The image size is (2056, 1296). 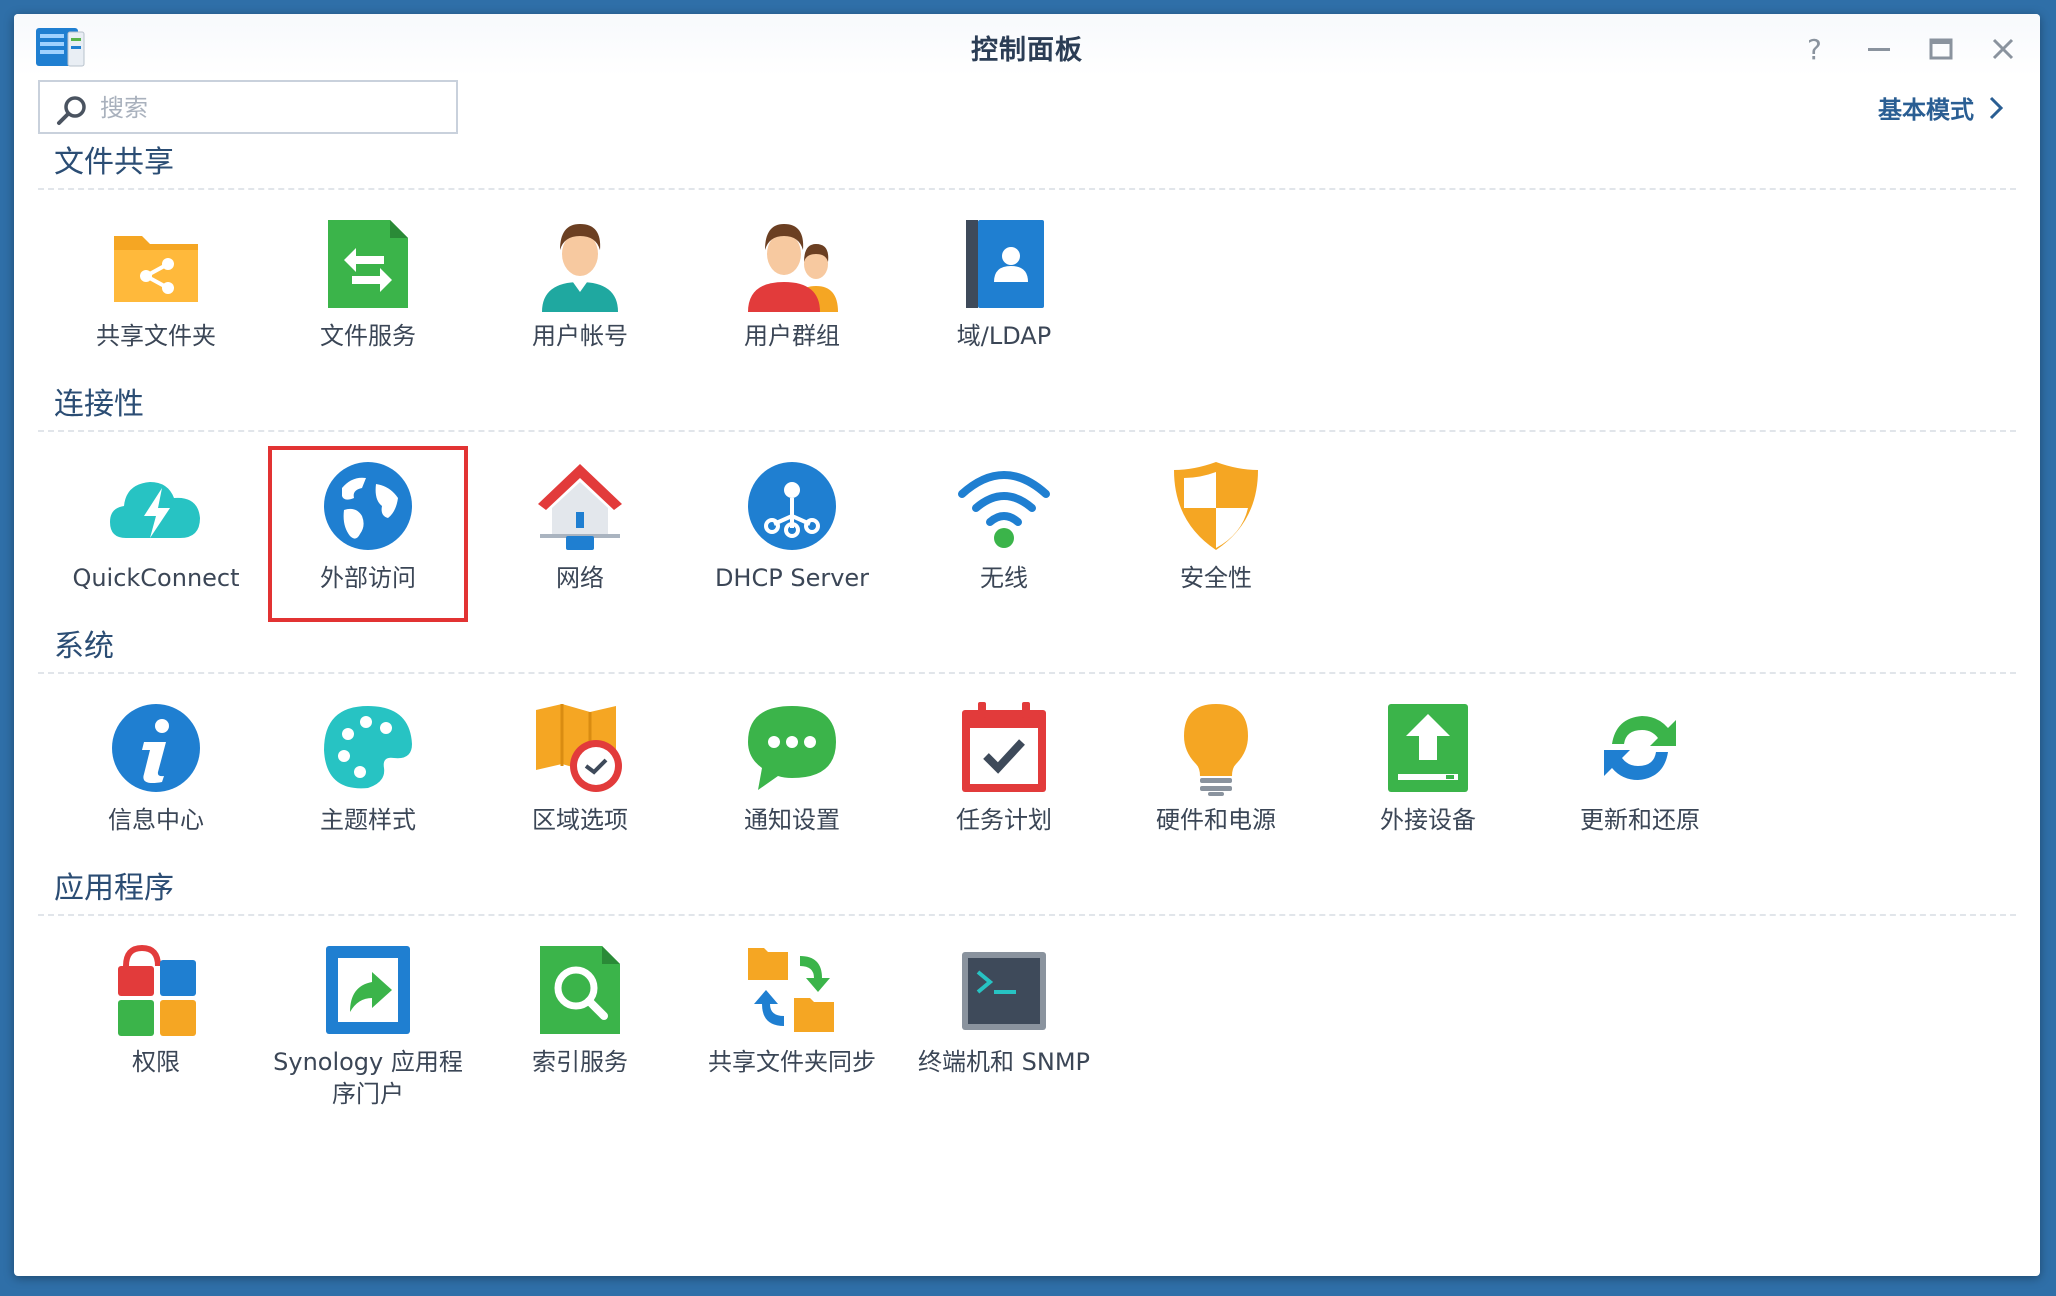 What do you see at coordinates (368, 1094) in the screenshot?
I see `item-label-line2: 序门户` at bounding box center [368, 1094].